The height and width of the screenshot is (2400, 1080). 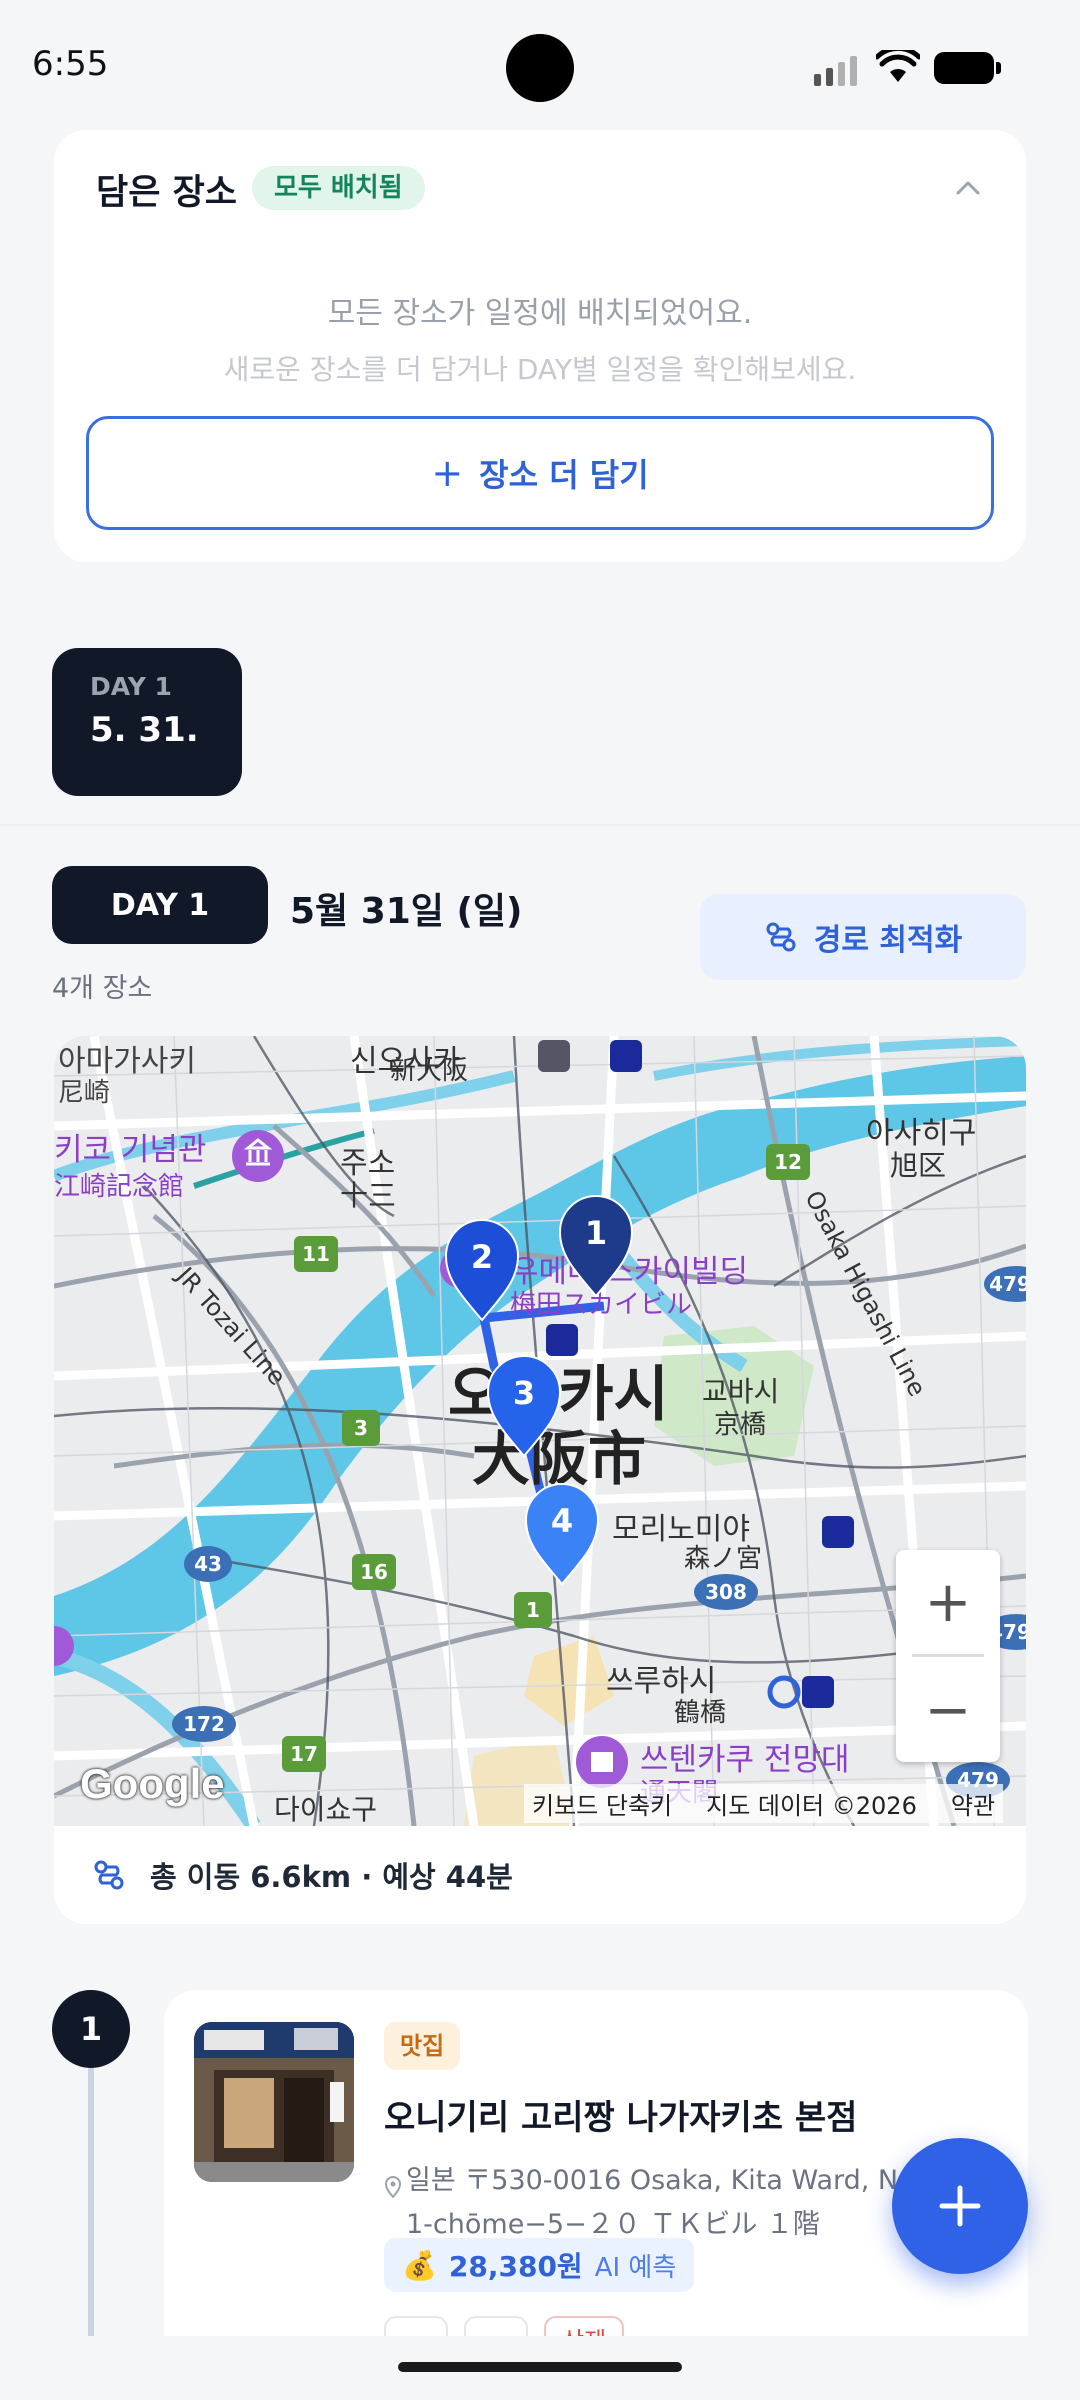 What do you see at coordinates (447, 473) in the screenshot?
I see `plus-icon: +` at bounding box center [447, 473].